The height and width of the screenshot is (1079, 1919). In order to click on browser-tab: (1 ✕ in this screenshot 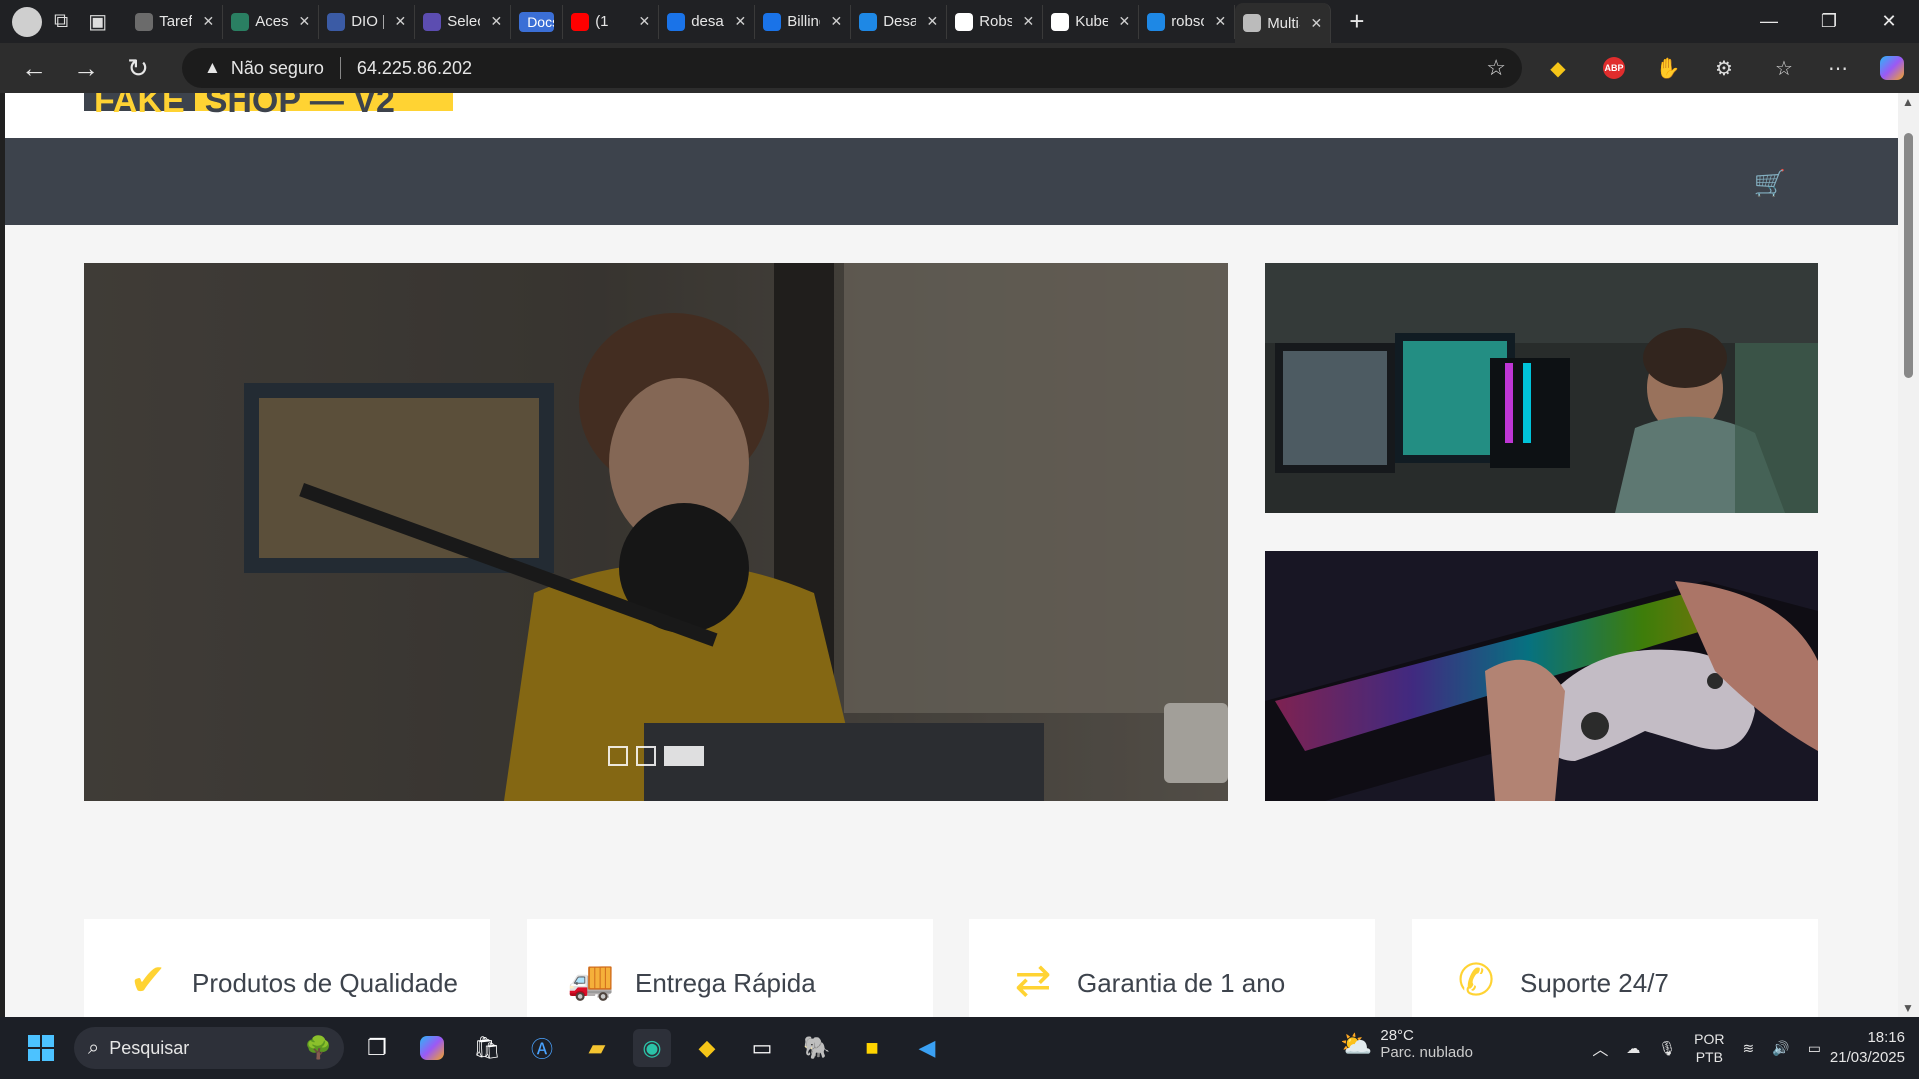, I will do `click(611, 21)`.